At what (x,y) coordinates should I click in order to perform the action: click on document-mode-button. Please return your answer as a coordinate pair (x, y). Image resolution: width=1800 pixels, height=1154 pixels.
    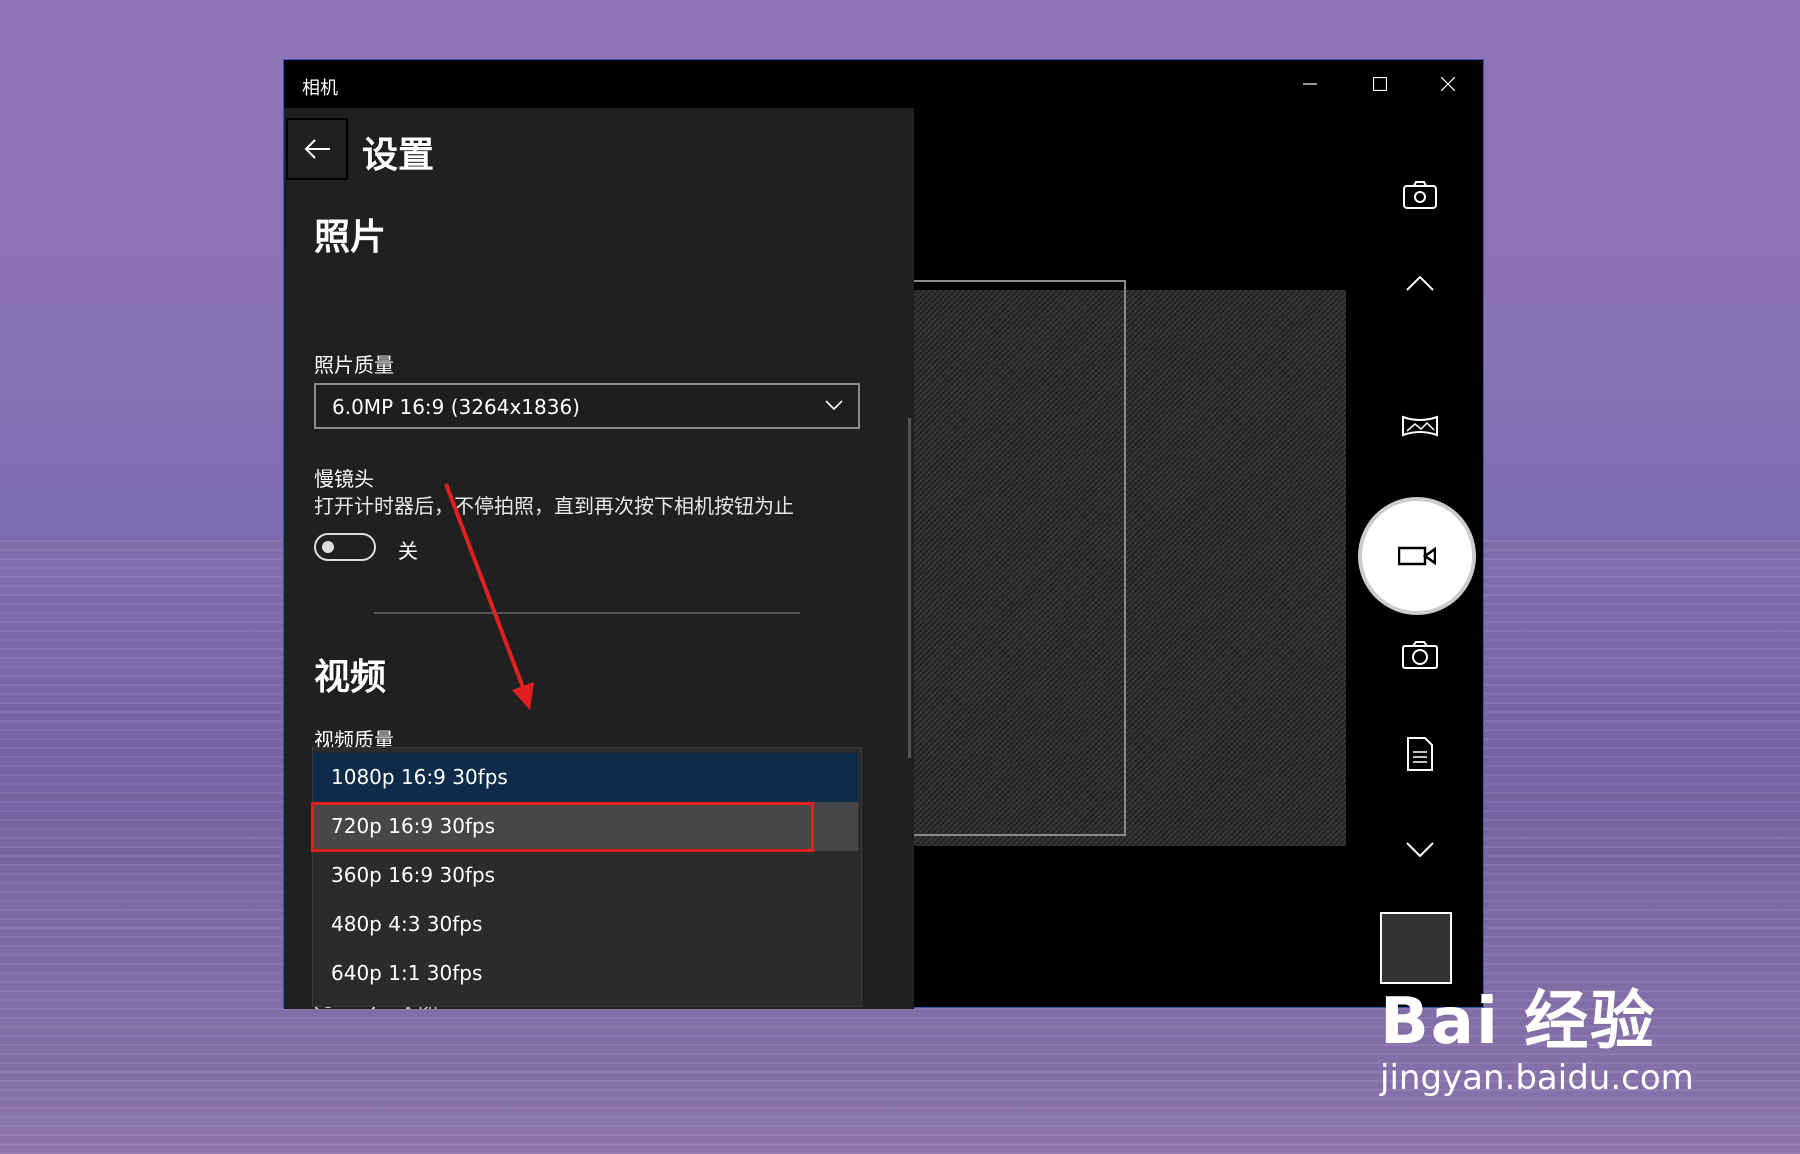
    Looking at the image, I should click on (1420, 754).